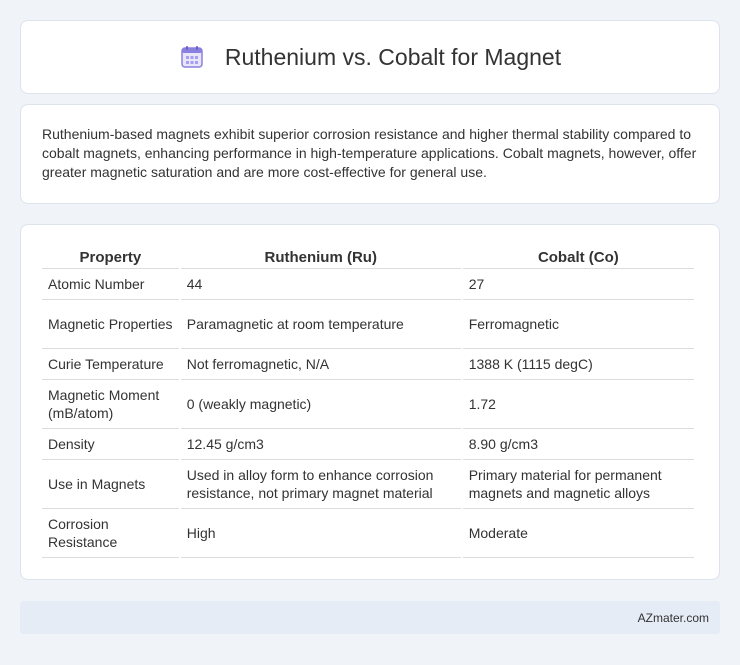  I want to click on title-row: Ruthenium vs. Cobalt for Magnet, so click(370, 57).